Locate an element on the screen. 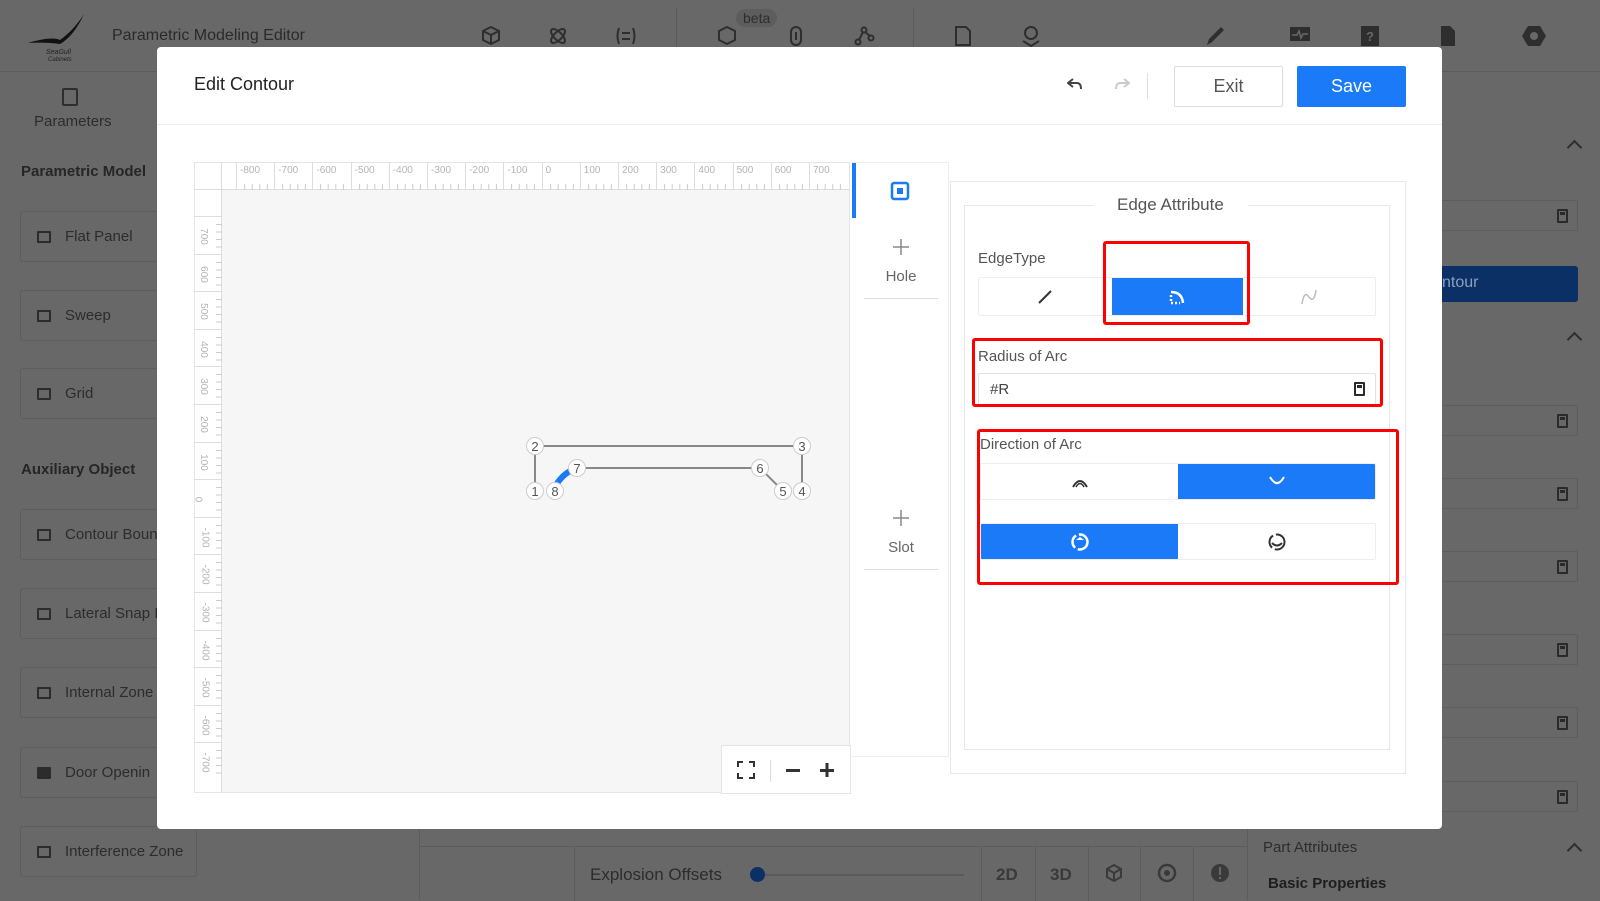  tab-parameters: Parameters is located at coordinates (73, 121).